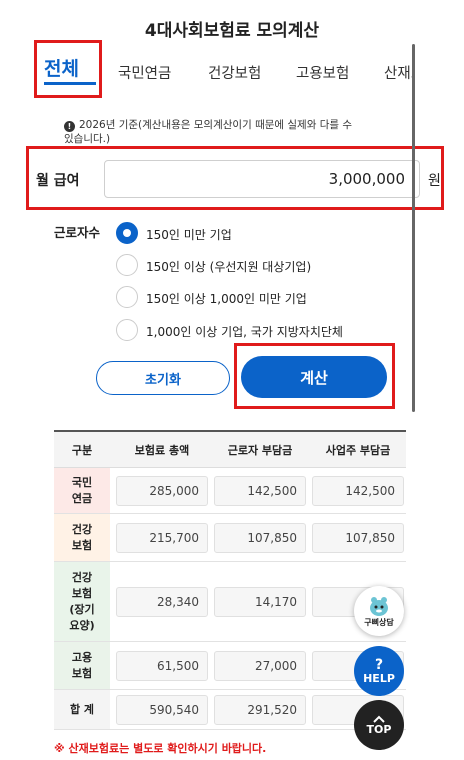 This screenshot has width=464, height=760. What do you see at coordinates (262, 179) in the screenshot?
I see `salary-input` at bounding box center [262, 179].